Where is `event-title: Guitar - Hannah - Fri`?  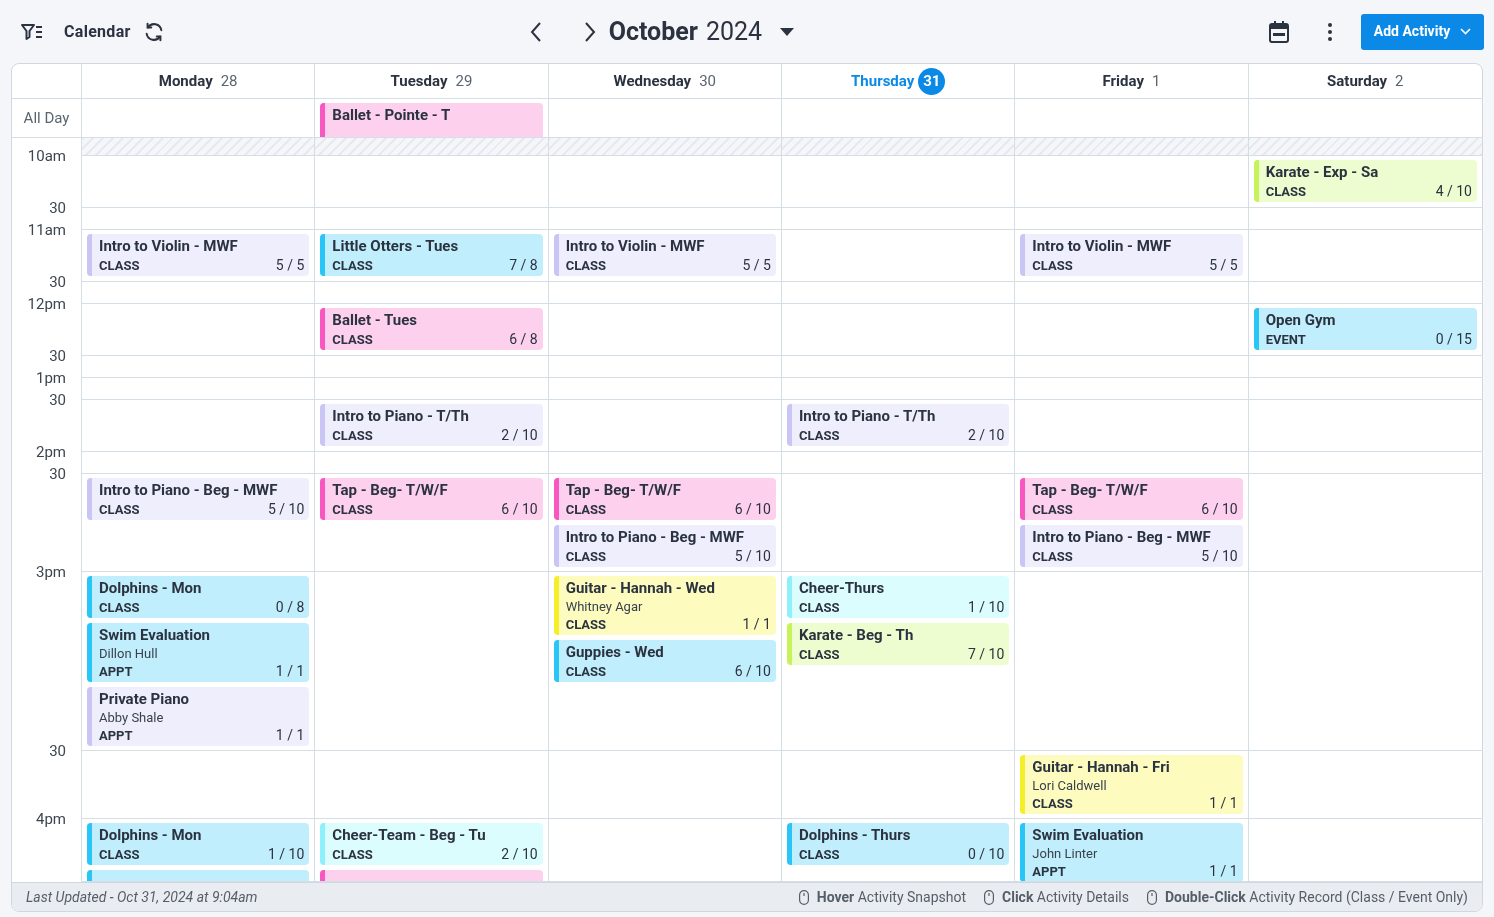
event-title: Guitar - Hannah - Fri is located at coordinates (1101, 767).